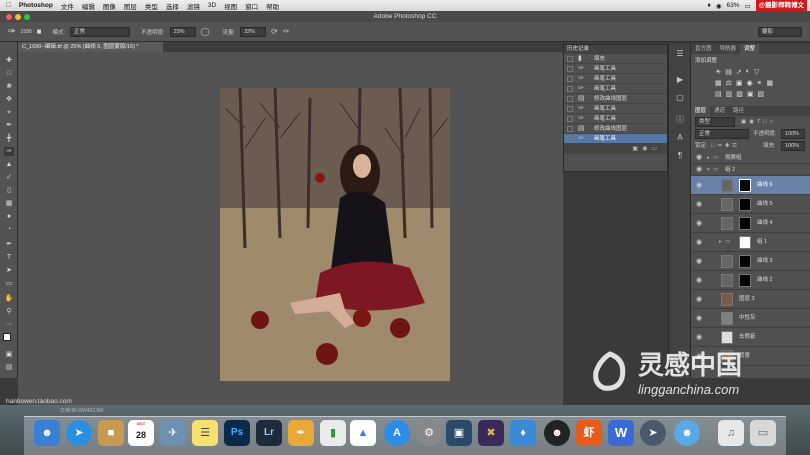  I want to click on tab-channels: 通道, so click(719, 111).